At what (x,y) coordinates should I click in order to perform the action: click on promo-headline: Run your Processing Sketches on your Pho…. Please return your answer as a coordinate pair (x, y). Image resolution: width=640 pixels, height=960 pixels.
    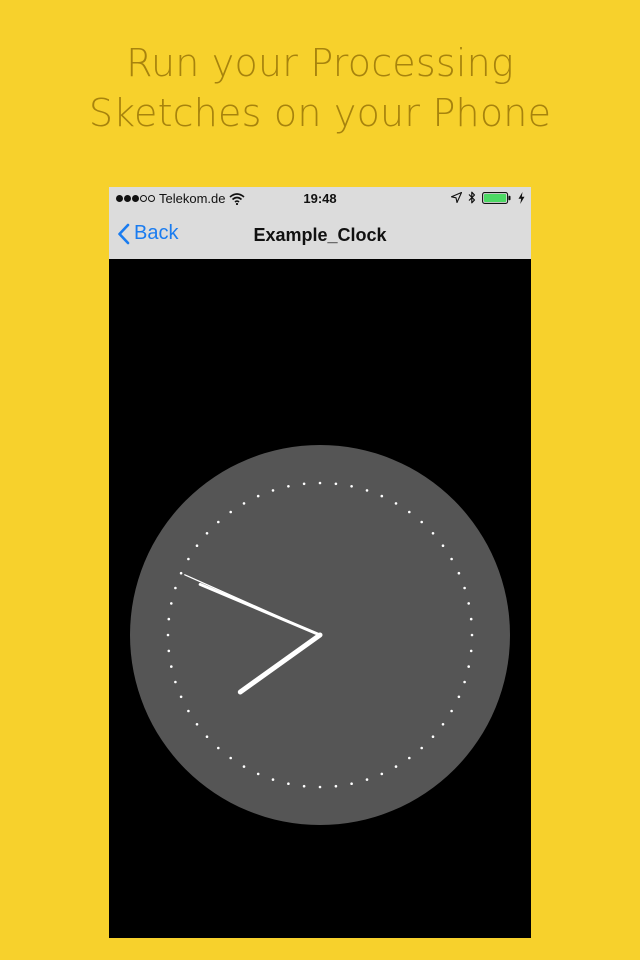
    Looking at the image, I should click on (320, 88).